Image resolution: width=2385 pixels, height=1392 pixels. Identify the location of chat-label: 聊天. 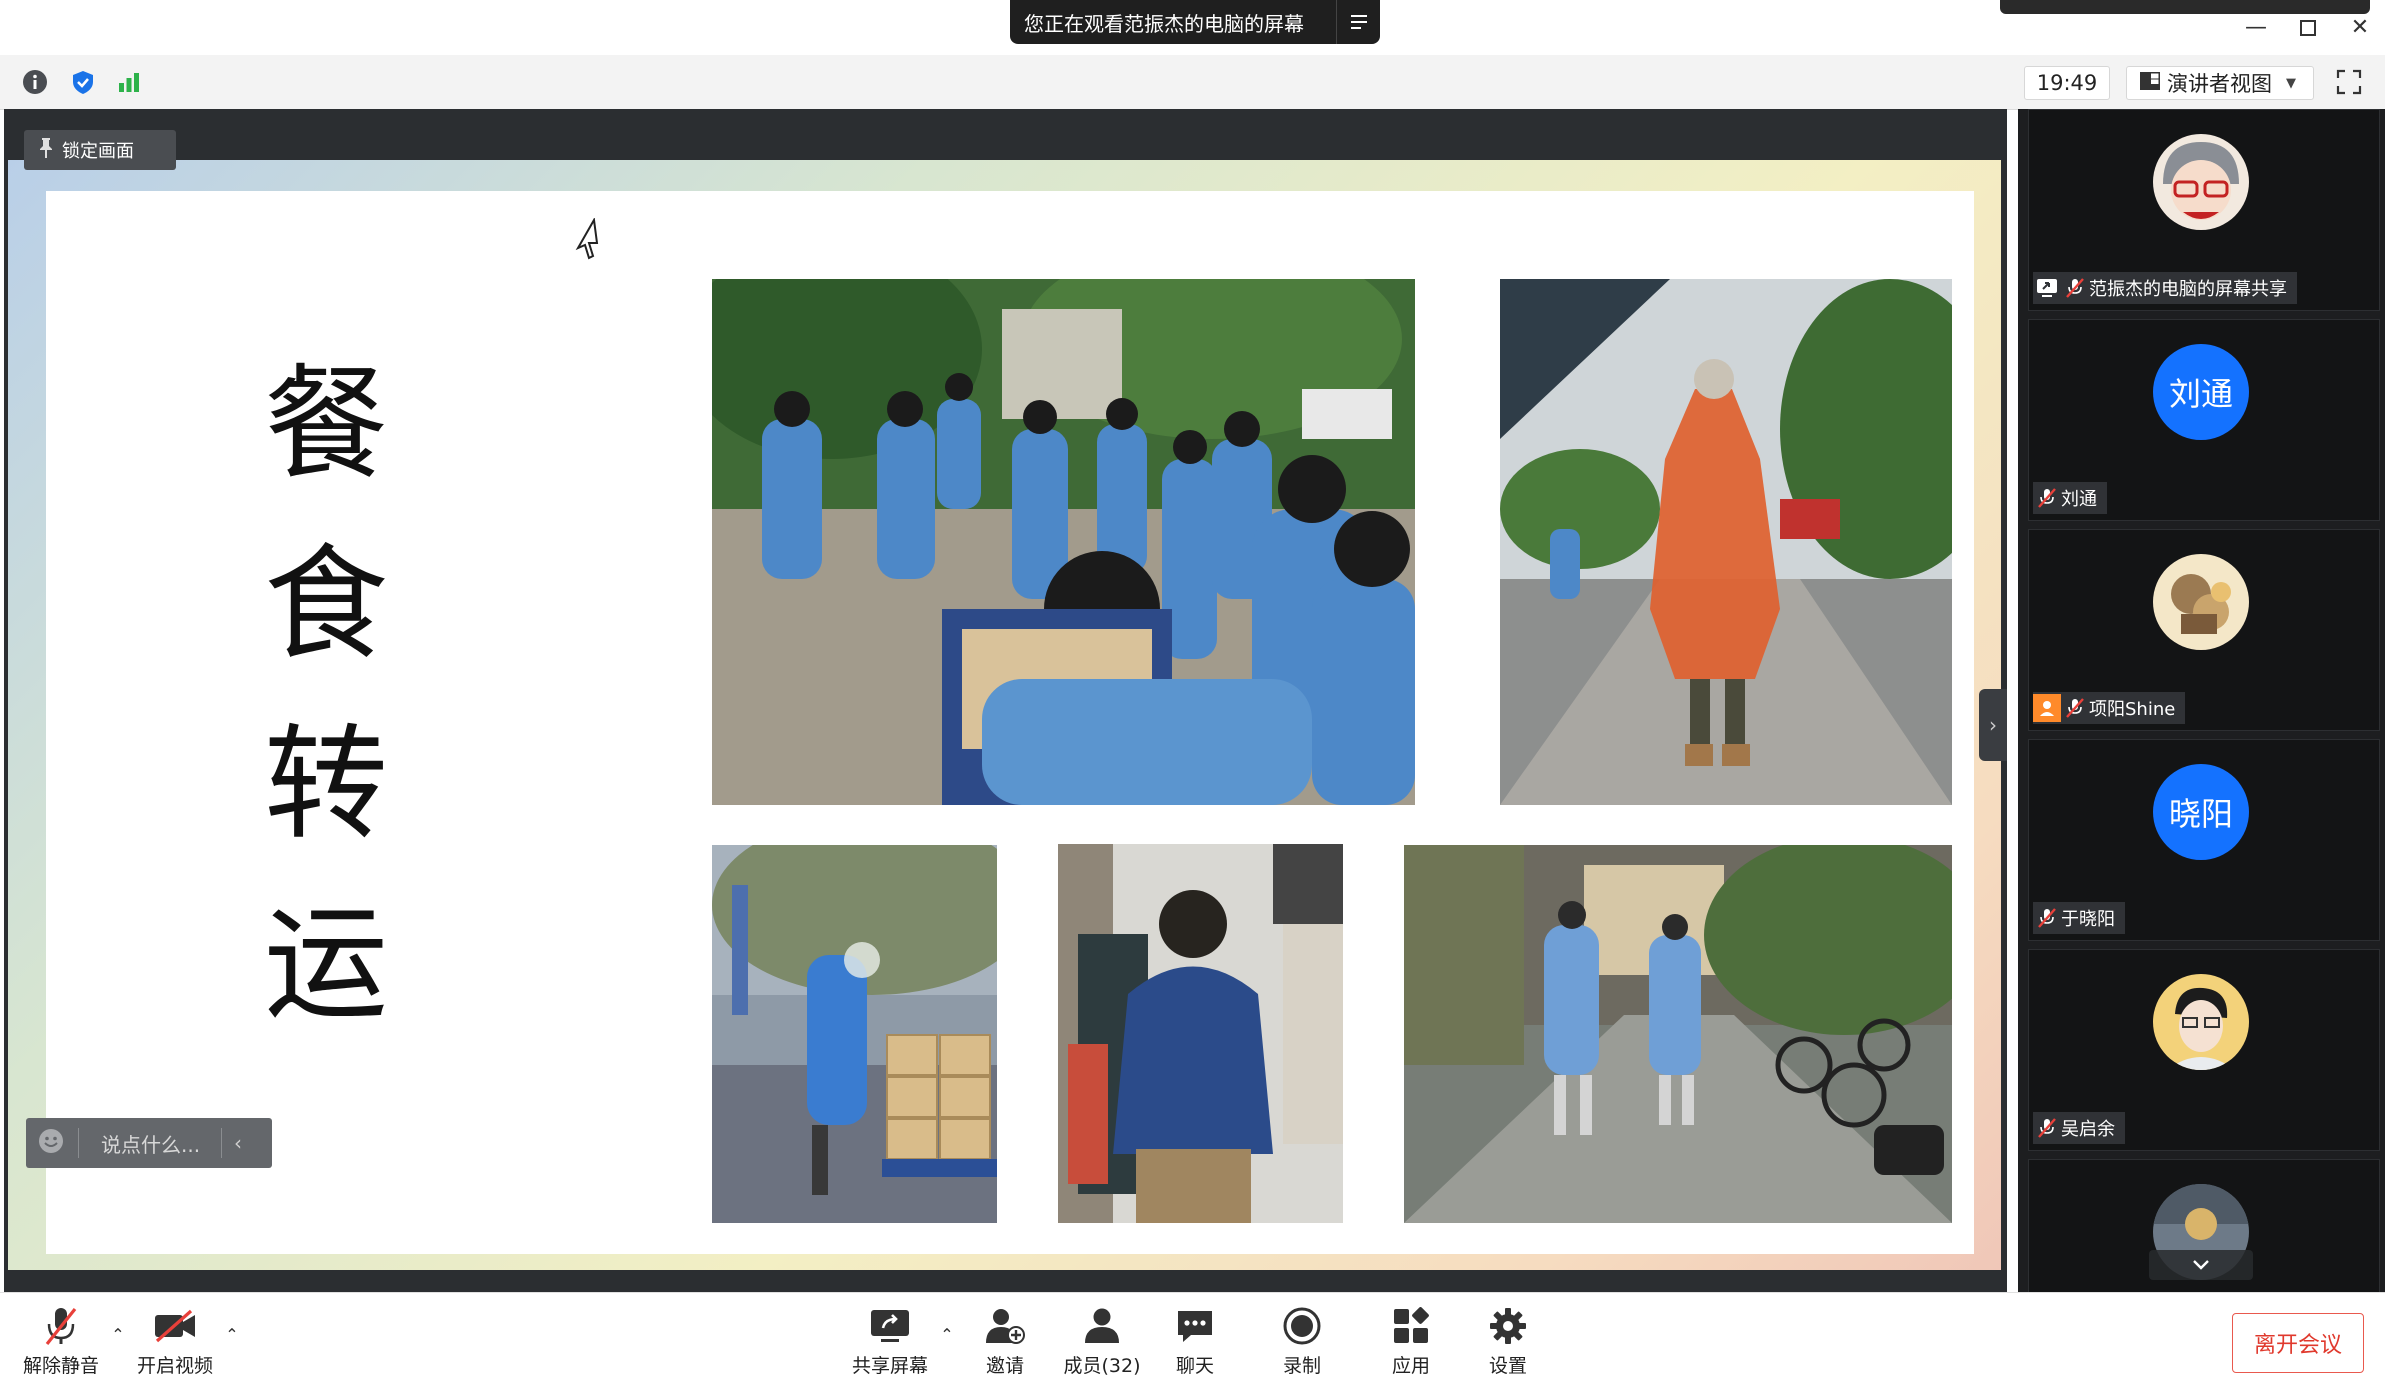
(1194, 1366).